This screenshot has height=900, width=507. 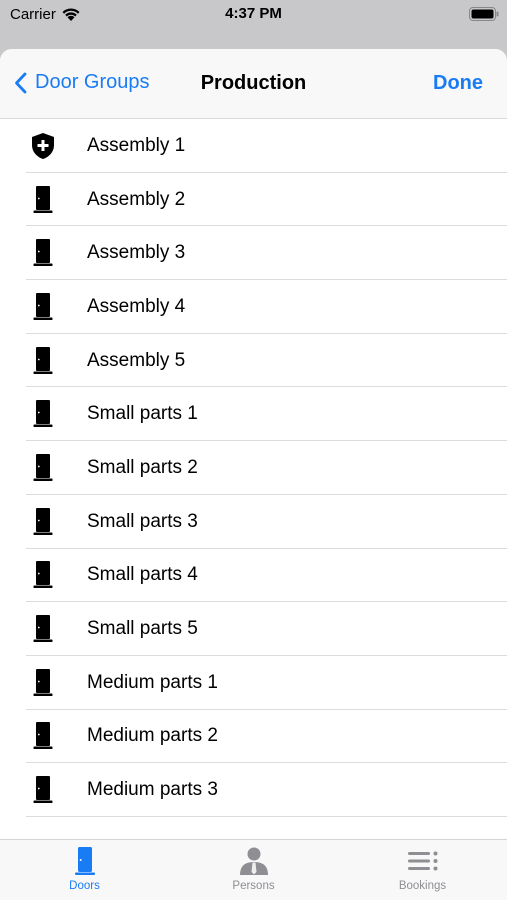 I want to click on status-bar: Carrier 4:37 PM, so click(x=253, y=15).